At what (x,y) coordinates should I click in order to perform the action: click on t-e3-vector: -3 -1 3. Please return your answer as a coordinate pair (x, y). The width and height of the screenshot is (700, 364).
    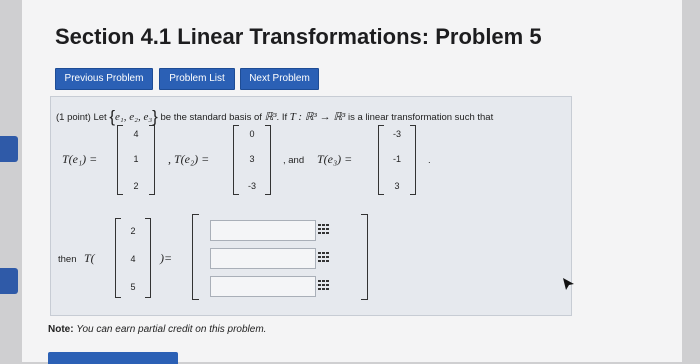
    Looking at the image, I should click on (397, 160).